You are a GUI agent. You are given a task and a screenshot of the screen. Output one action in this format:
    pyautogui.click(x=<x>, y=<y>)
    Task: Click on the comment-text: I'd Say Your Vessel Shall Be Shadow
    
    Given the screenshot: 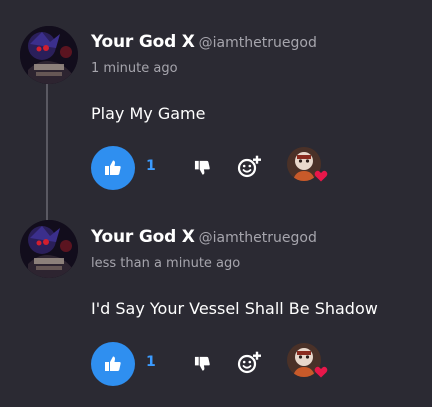 What is the action you would take?
    pyautogui.click(x=234, y=308)
    